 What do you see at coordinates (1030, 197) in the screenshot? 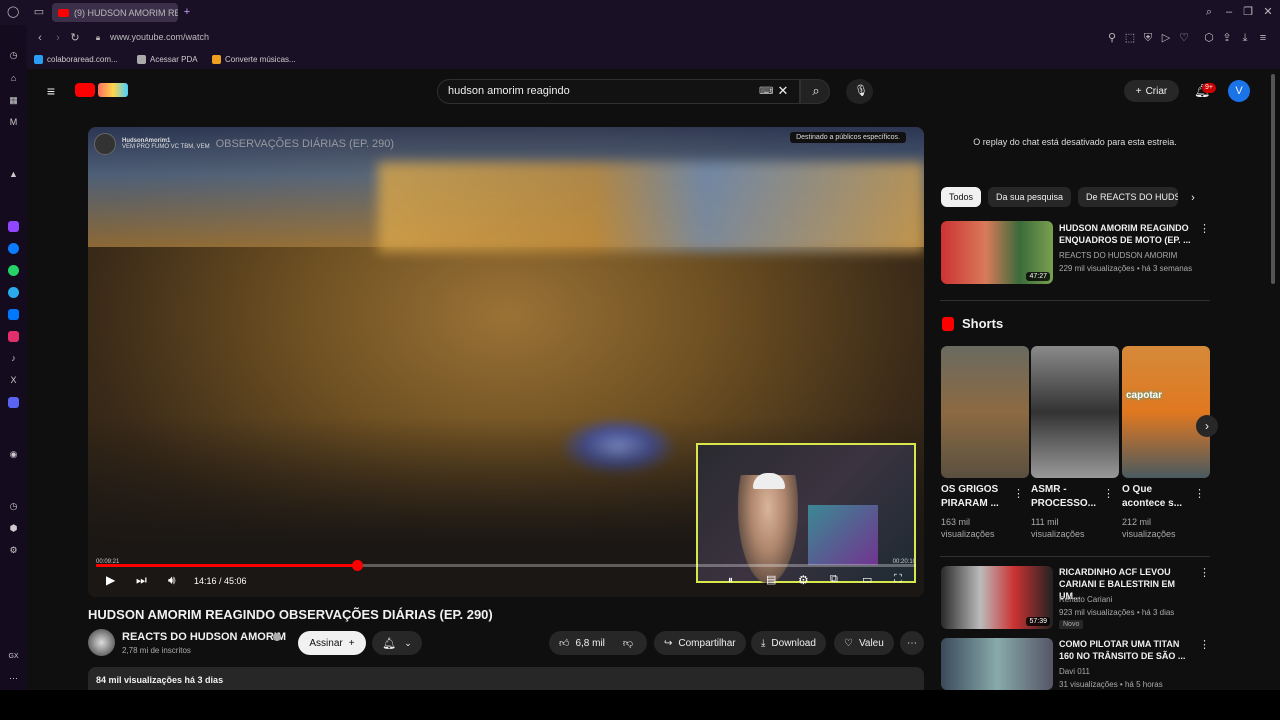
I see `chip-from-search: Da sua pesquisa` at bounding box center [1030, 197].